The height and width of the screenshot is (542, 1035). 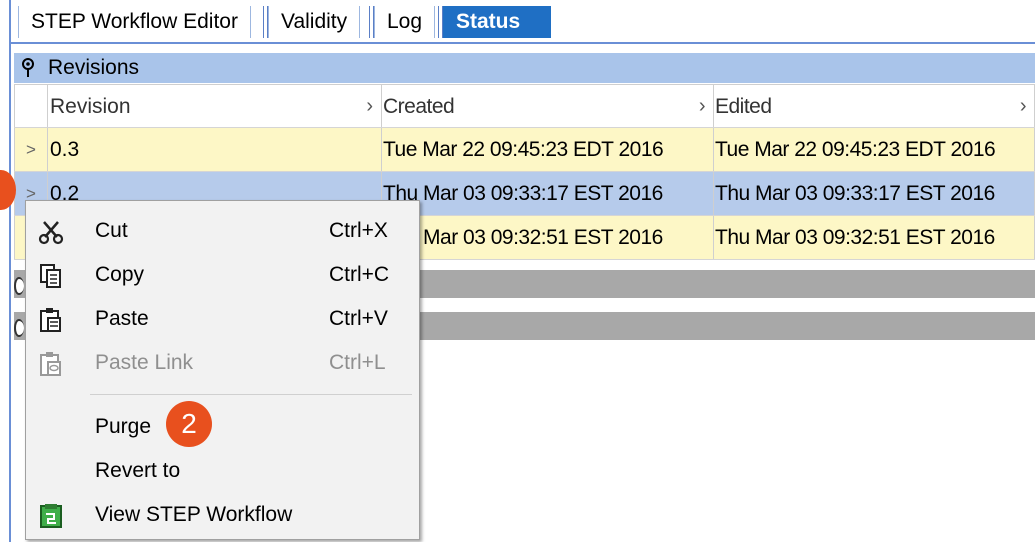 I want to click on created-cell: Tue Mar 22 09:45:23 EDT 2016, so click(x=548, y=149).